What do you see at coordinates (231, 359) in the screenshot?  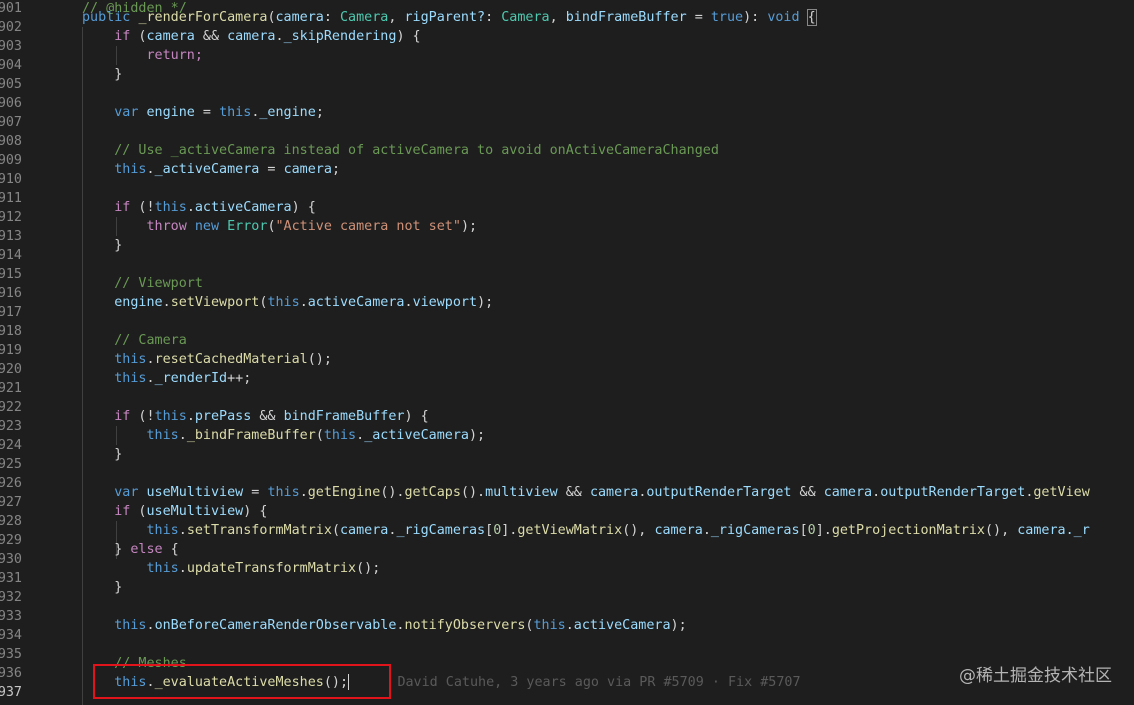 I see `function-name: resetCachedMaterial` at bounding box center [231, 359].